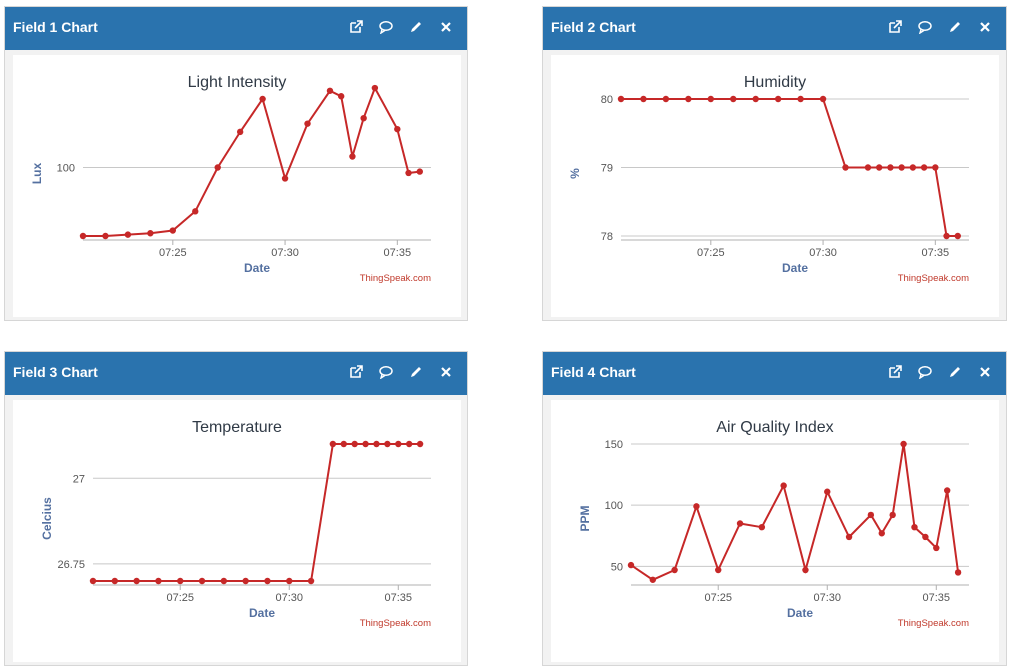 The image size is (1012, 667). Describe the element at coordinates (55, 27) in the screenshot. I see `panel-title: Field 1 Chart` at that location.